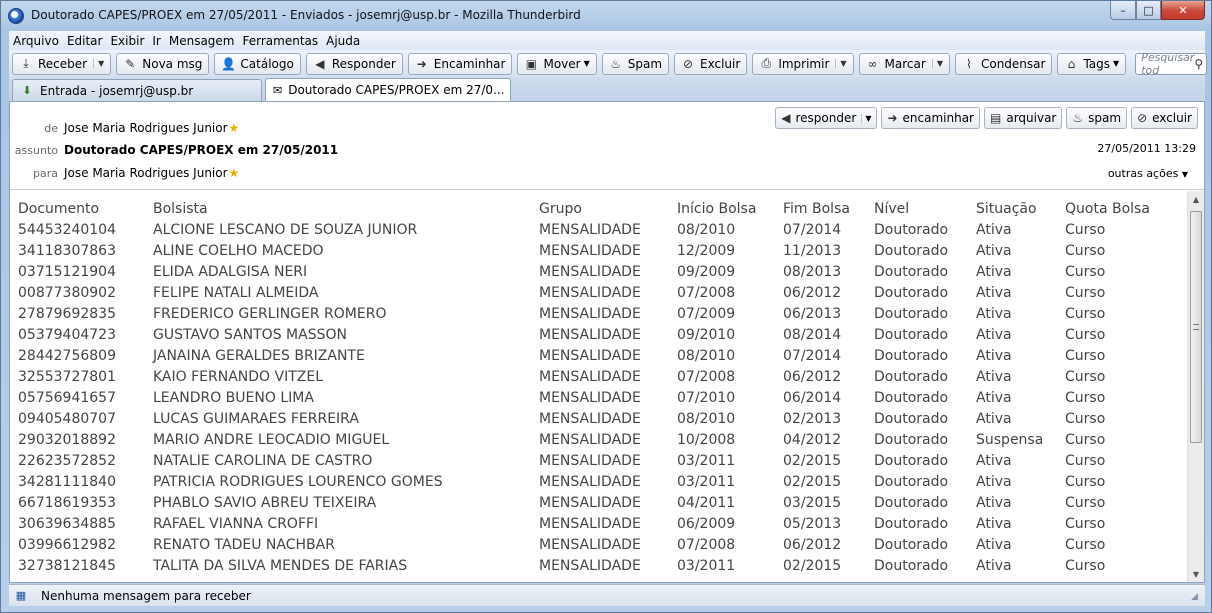 This screenshot has width=1212, height=613. I want to click on header-arquivar-button: ▤ arquivar, so click(1023, 118).